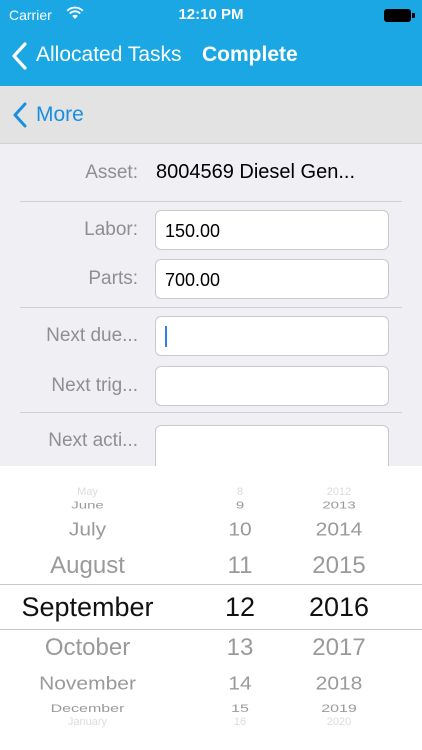 This screenshot has width=422, height=750. Describe the element at coordinates (339, 607) in the screenshot. I see `year-option-selected: 2016` at that location.